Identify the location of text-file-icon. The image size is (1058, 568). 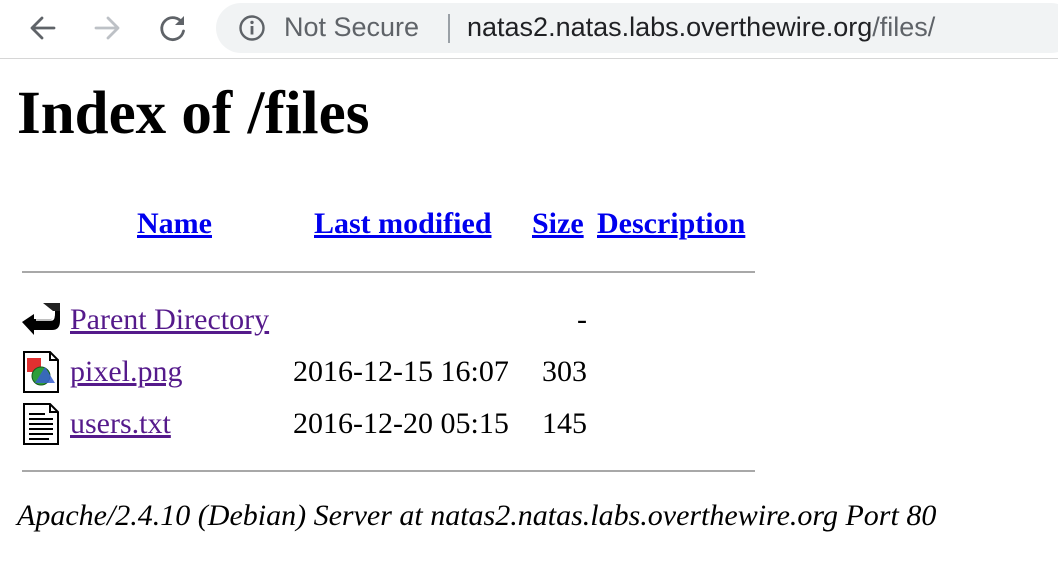
(41, 424).